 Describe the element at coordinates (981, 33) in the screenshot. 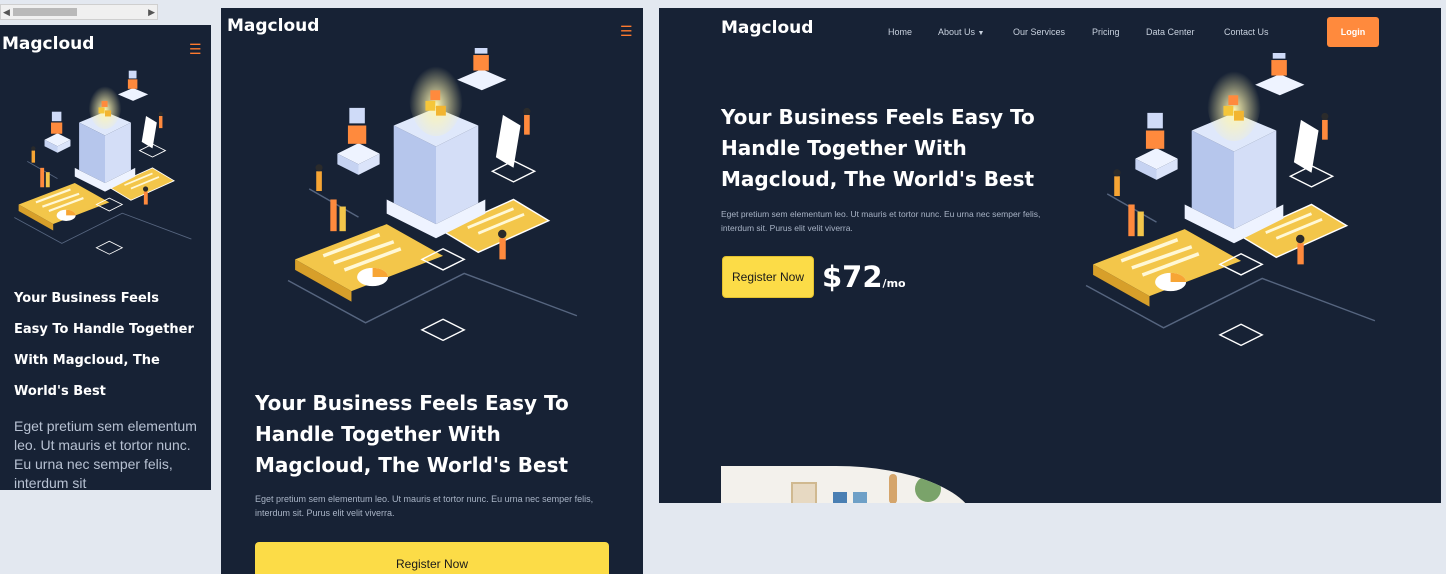

I see `chevron-down-icon: ▼` at that location.